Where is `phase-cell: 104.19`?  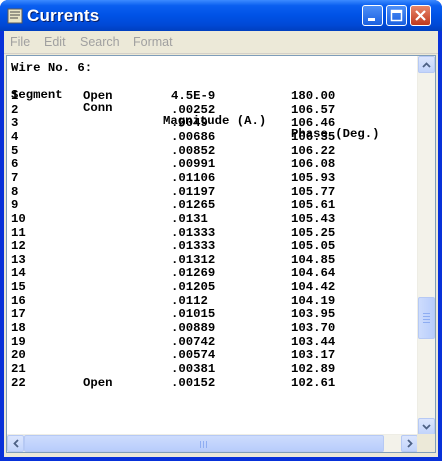 phase-cell: 104.19 is located at coordinates (313, 300).